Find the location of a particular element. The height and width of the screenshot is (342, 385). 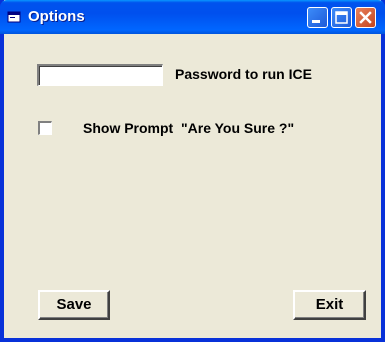

password-label: Password to run ICE is located at coordinates (243, 74).